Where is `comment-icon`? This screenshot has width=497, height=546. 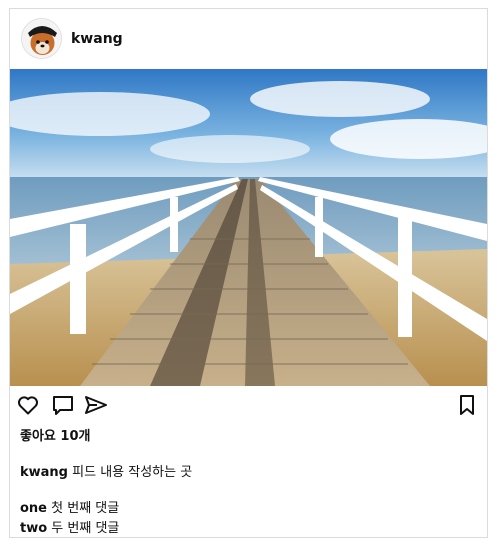
comment-icon is located at coordinates (63, 405).